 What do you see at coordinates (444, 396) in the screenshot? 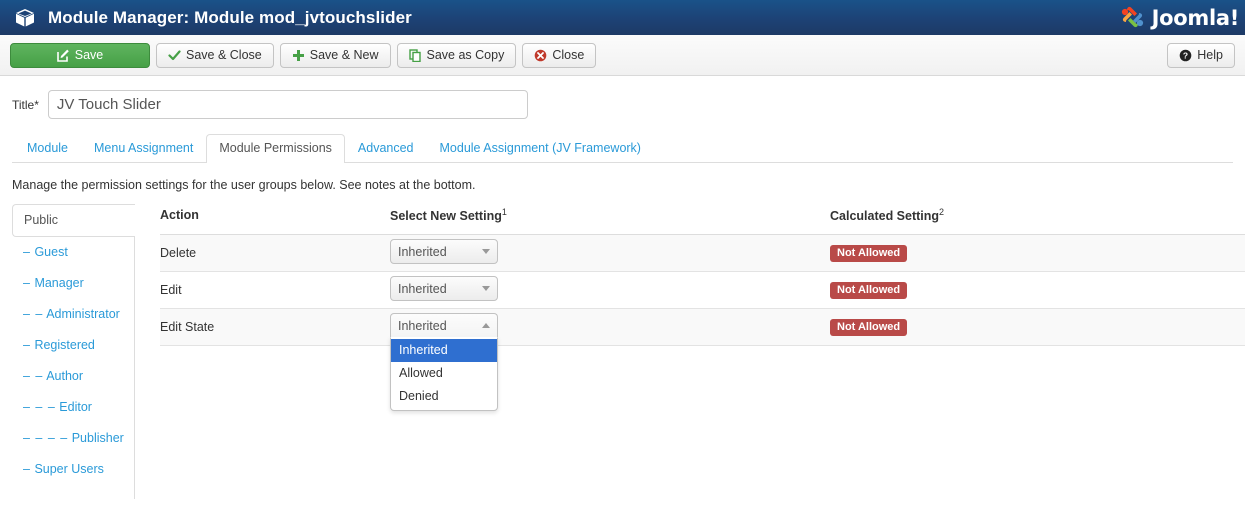
I see `select-option-denied: Denied` at bounding box center [444, 396].